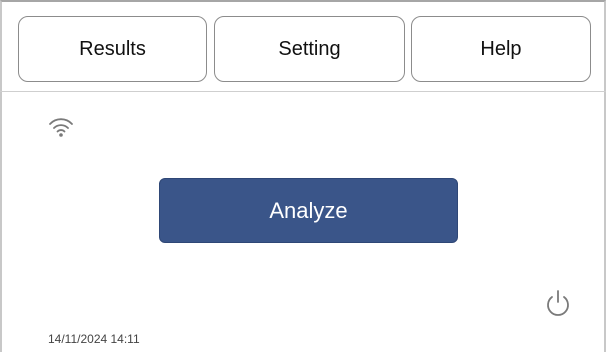  I want to click on tab-results-label: Results, so click(112, 48).